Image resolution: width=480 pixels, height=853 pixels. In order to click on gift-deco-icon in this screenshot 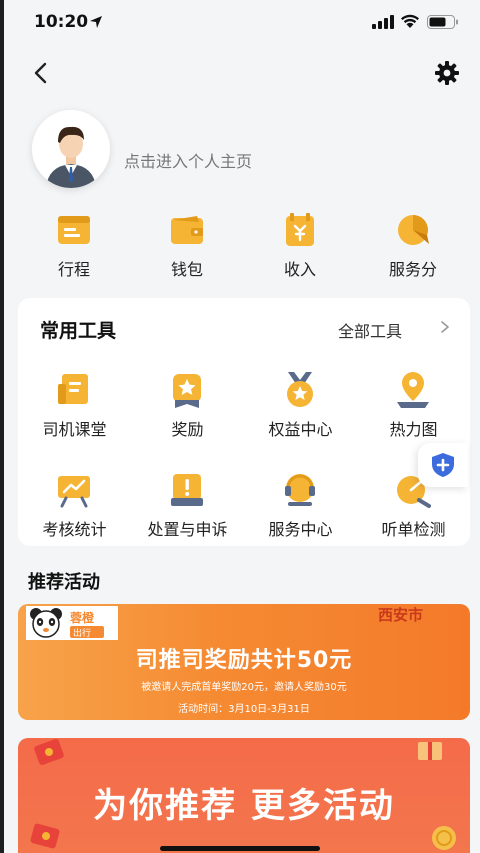, I will do `click(430, 751)`.